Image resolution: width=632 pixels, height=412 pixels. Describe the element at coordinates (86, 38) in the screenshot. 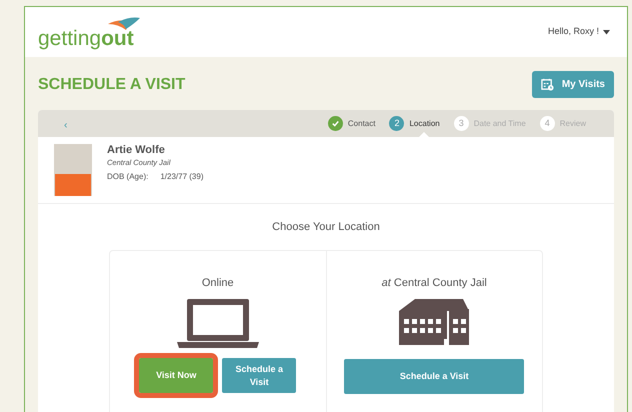

I see `logo-text: gettingout` at that location.